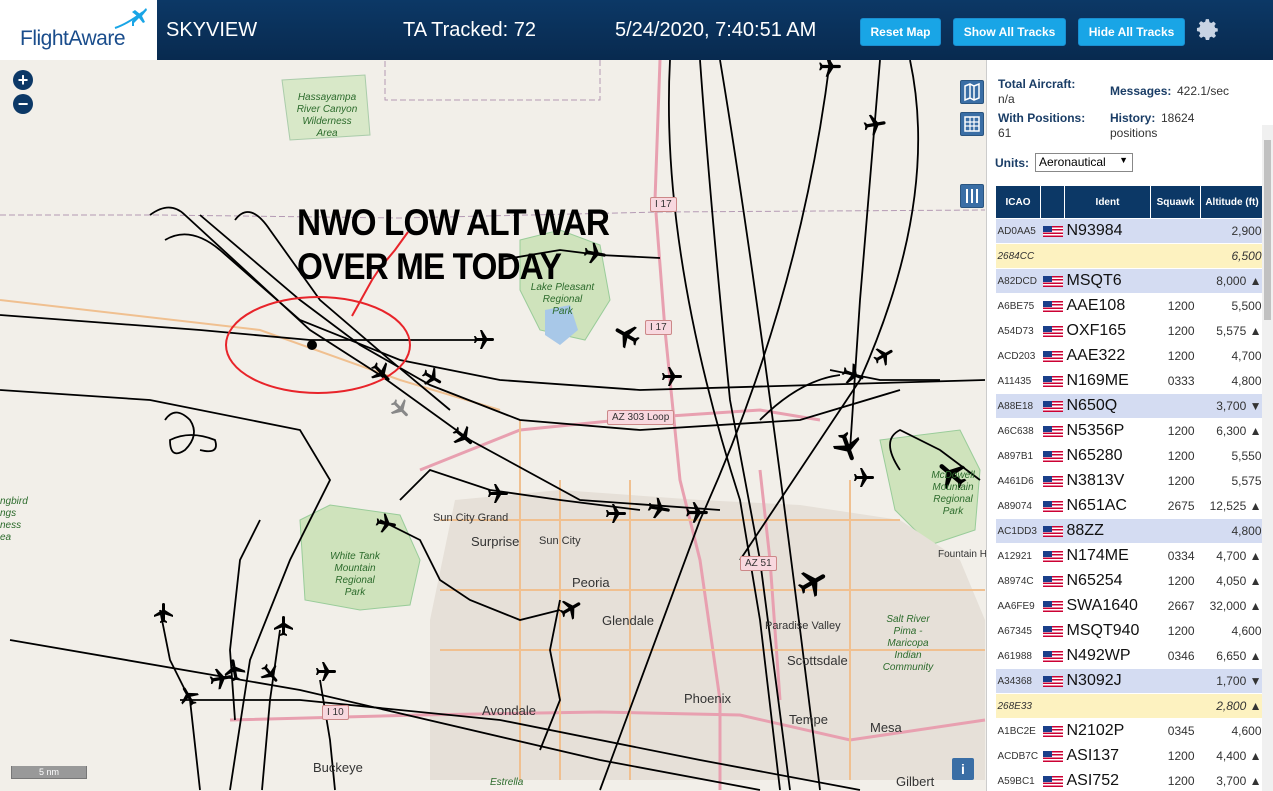 This screenshot has height=791, width=1273. What do you see at coordinates (972, 124) in the screenshot?
I see `map-grid-button` at bounding box center [972, 124].